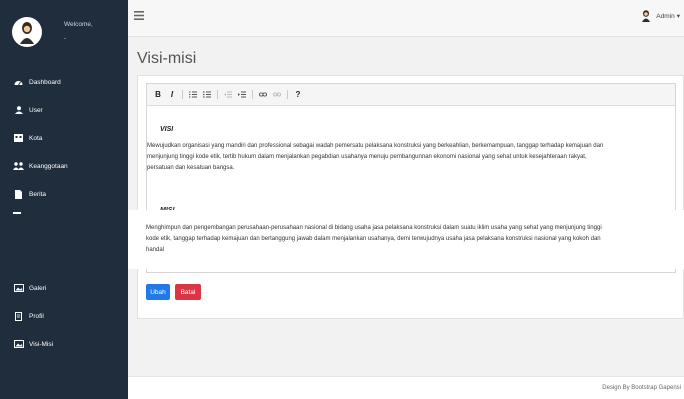  What do you see at coordinates (298, 95) in the screenshot?
I see `help-button: ?` at bounding box center [298, 95].